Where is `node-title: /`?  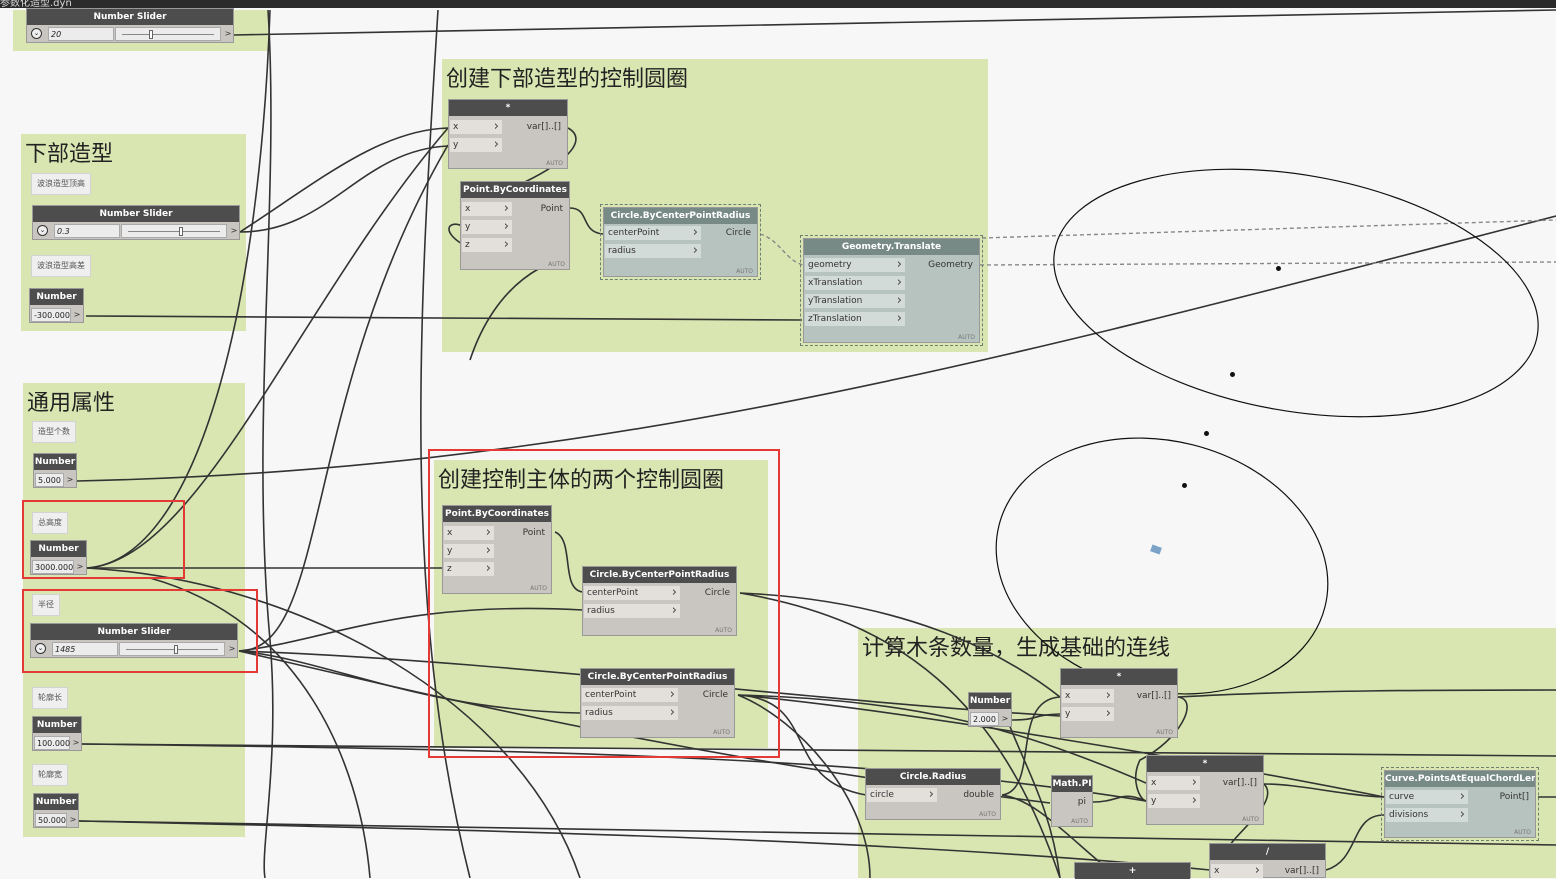
node-title: / is located at coordinates (1267, 852).